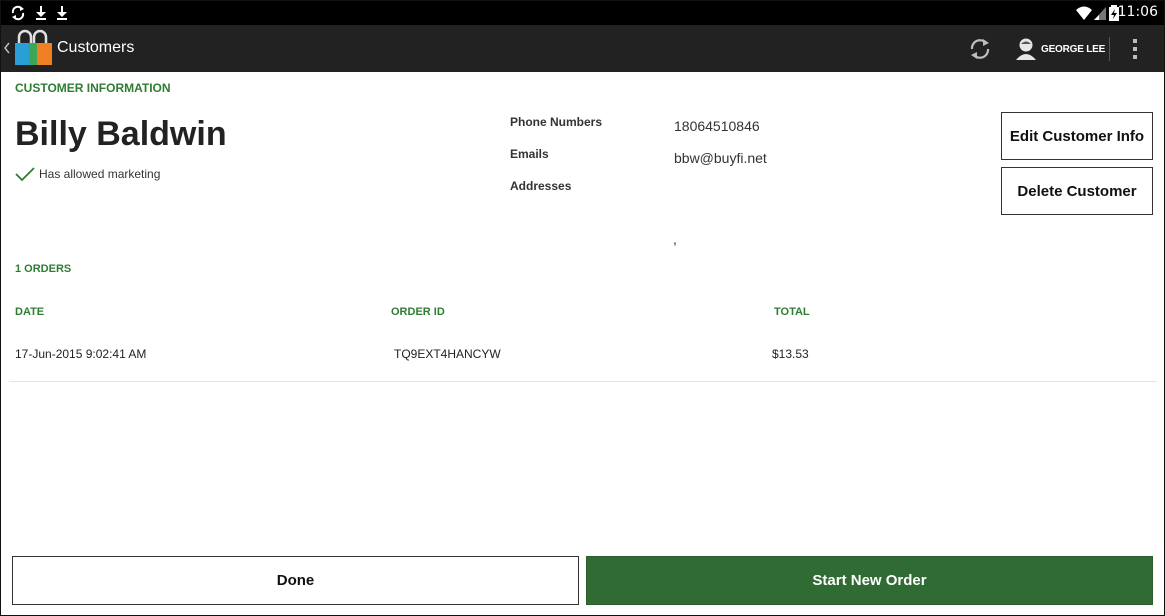 This screenshot has width=1165, height=616. I want to click on emails-label: Emails, so click(529, 154).